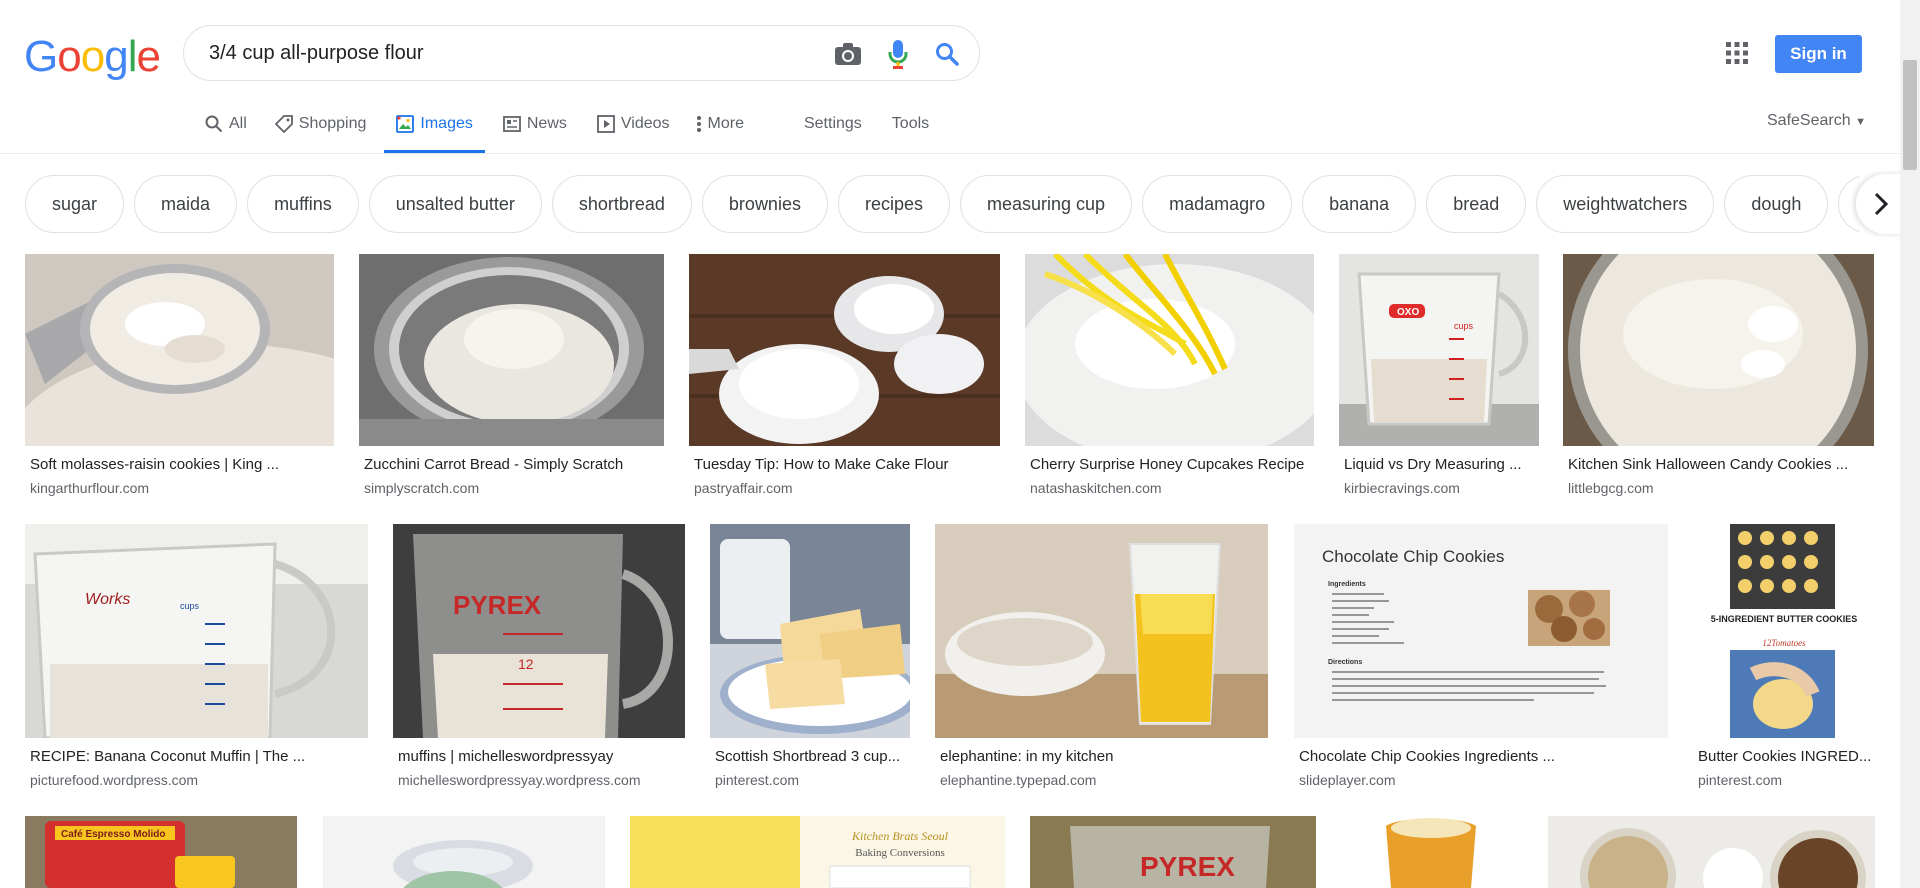 The height and width of the screenshot is (888, 1920). What do you see at coordinates (893, 204) in the screenshot?
I see `chip-recipes: recipes` at bounding box center [893, 204].